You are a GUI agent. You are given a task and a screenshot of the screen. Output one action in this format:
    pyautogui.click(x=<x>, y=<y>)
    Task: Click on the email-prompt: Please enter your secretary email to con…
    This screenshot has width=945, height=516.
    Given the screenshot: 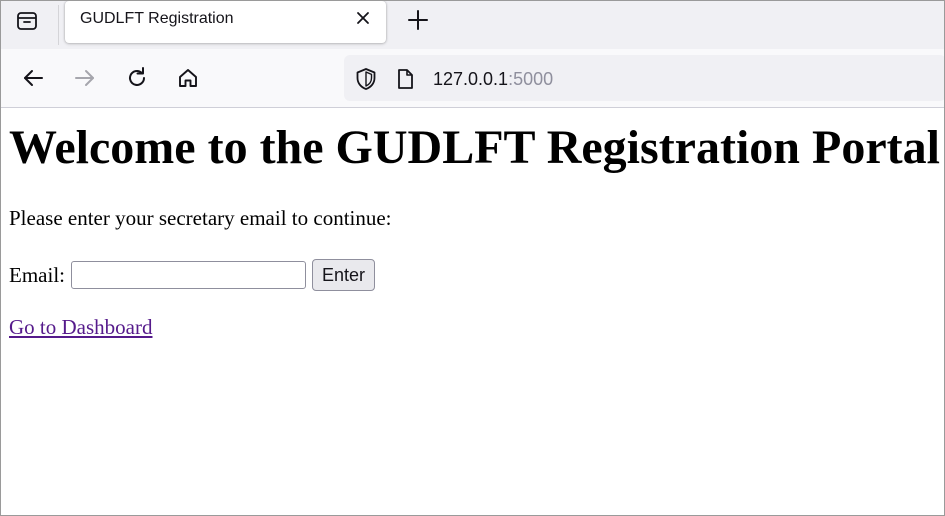 What is the action you would take?
    pyautogui.click(x=200, y=218)
    